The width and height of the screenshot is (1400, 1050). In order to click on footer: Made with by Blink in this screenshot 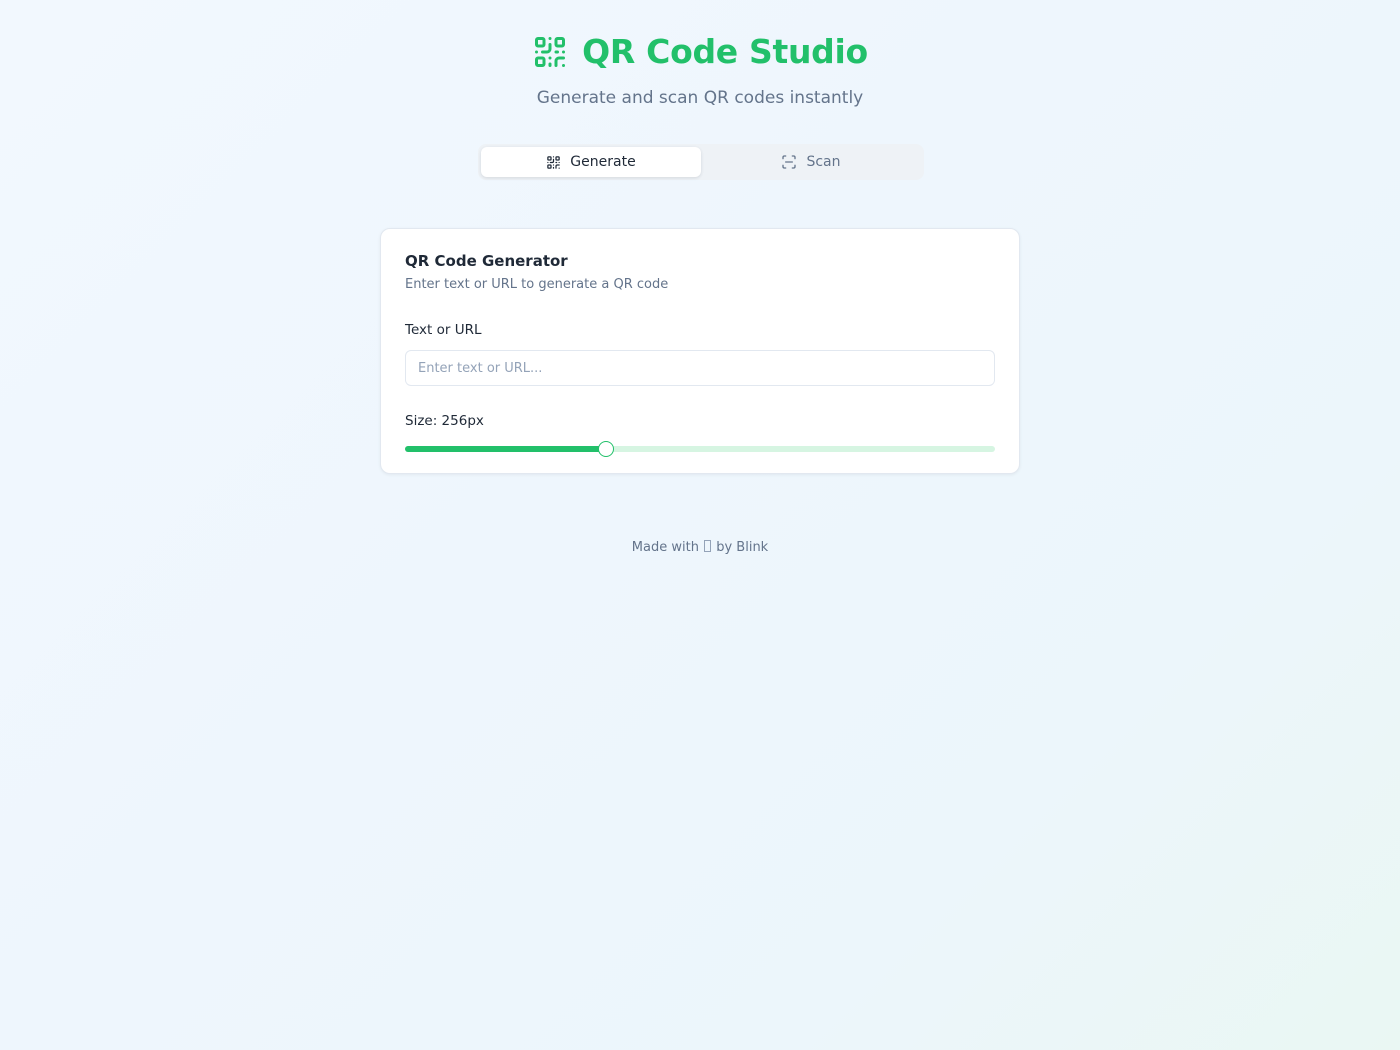, I will do `click(700, 548)`.